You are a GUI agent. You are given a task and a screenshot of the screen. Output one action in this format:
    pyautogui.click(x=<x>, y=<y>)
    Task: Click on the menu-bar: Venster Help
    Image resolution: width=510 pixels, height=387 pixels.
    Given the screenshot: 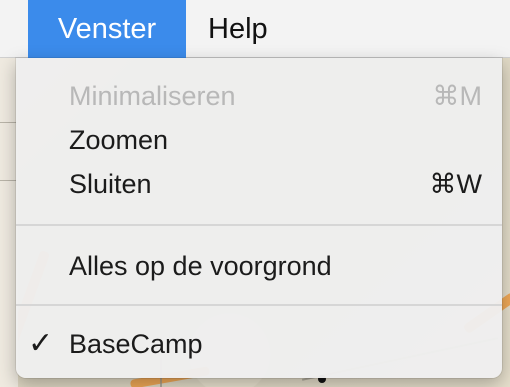 What is the action you would take?
    pyautogui.click(x=255, y=29)
    